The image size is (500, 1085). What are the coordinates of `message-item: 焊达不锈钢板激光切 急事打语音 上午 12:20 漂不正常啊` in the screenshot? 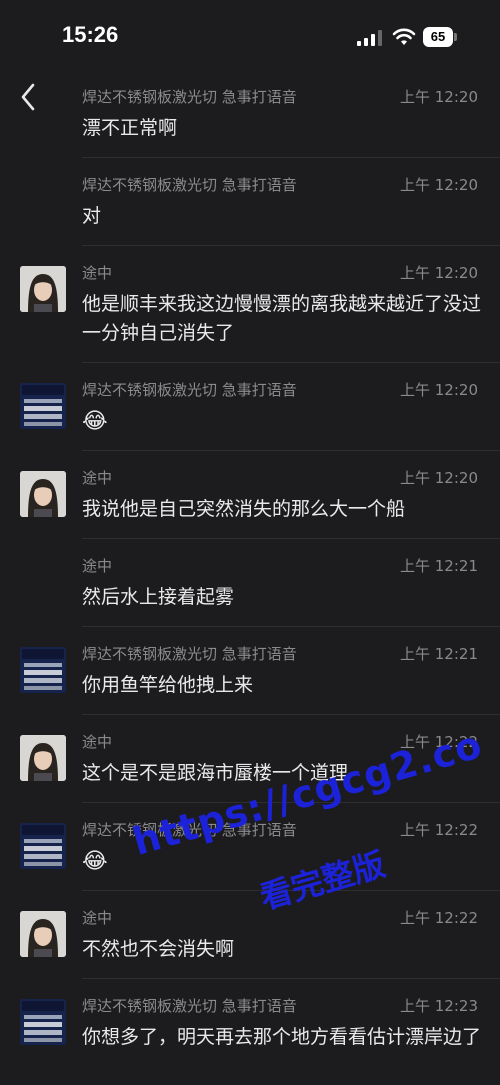 It's located at (291, 114).